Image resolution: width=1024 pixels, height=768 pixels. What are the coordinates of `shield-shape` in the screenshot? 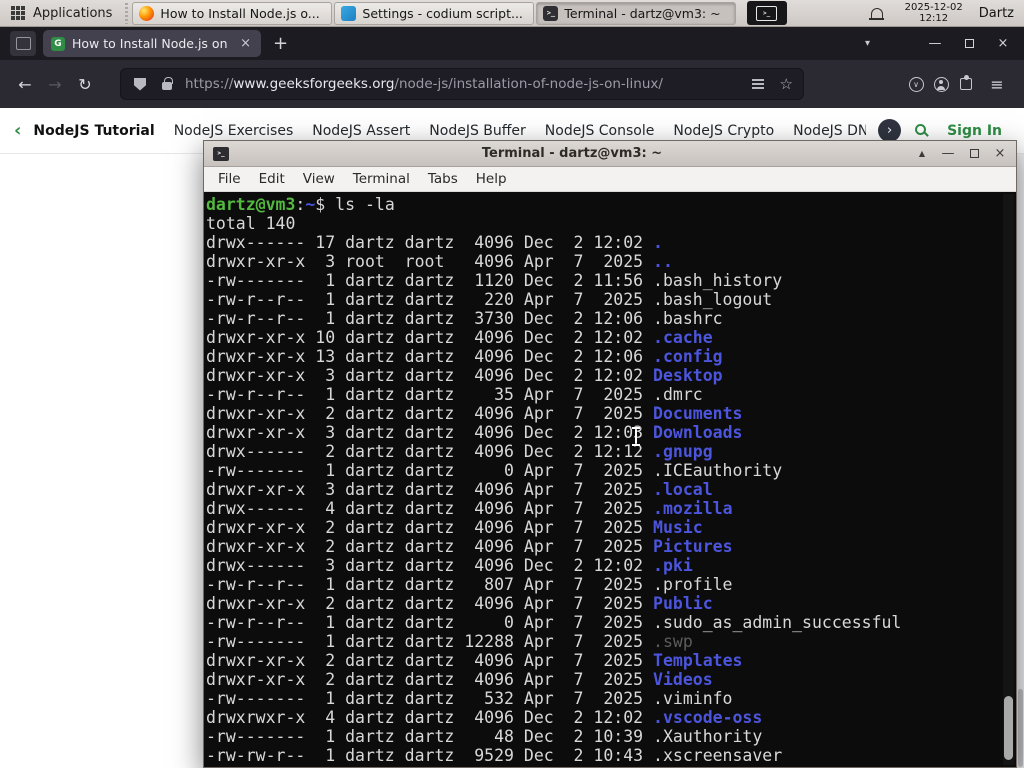 It's located at (140, 84).